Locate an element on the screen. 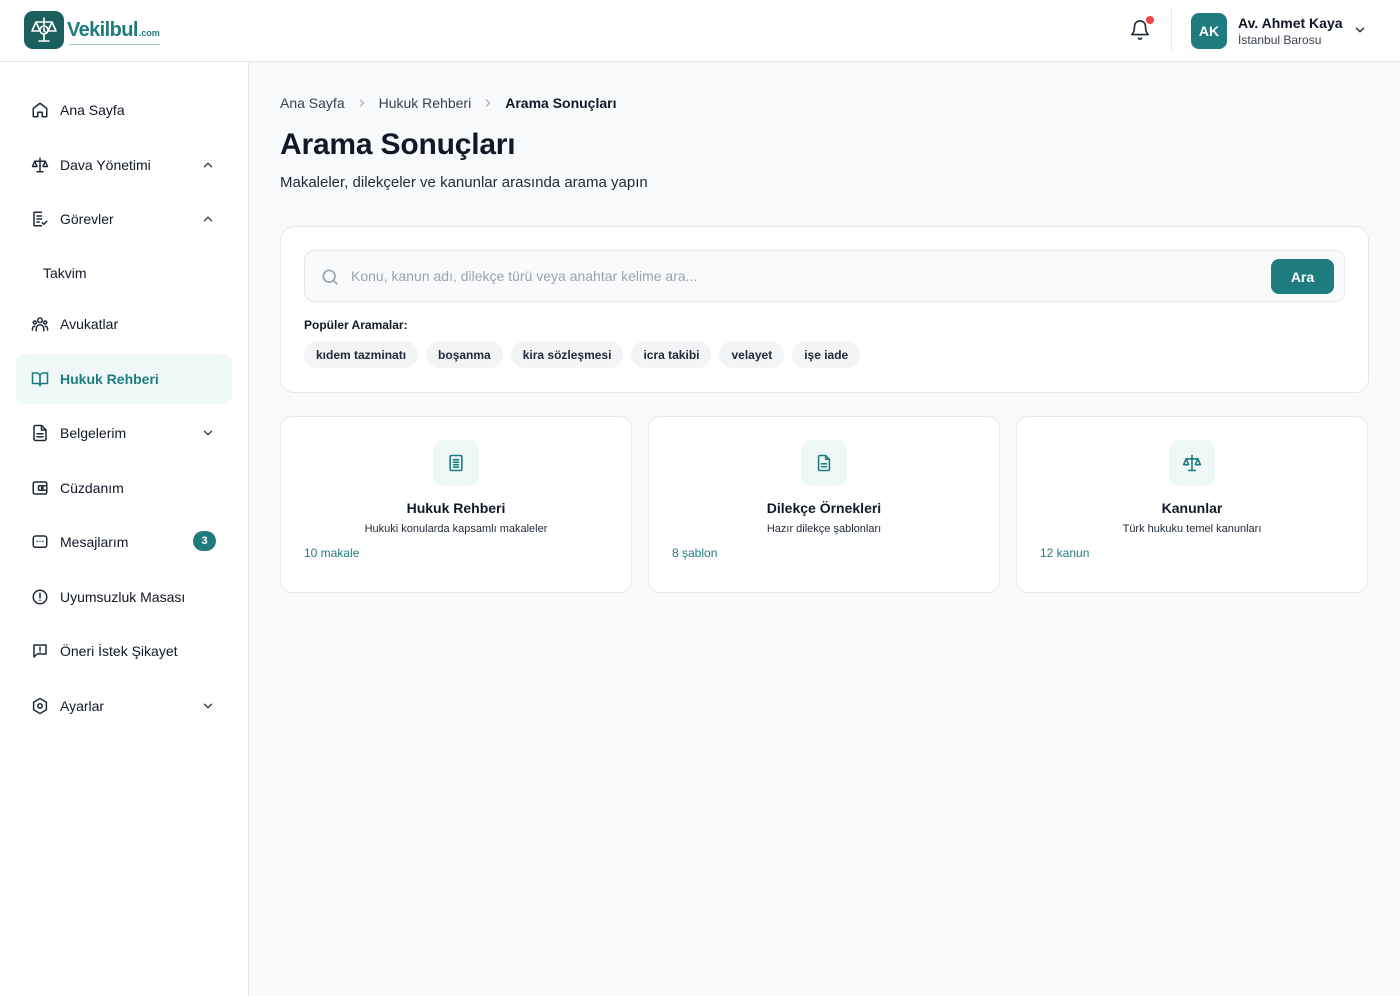 The width and height of the screenshot is (1400, 996). breadcrumb: Ana Sayfa Hukuk Rehberi Arama Sonuçları is located at coordinates (448, 103).